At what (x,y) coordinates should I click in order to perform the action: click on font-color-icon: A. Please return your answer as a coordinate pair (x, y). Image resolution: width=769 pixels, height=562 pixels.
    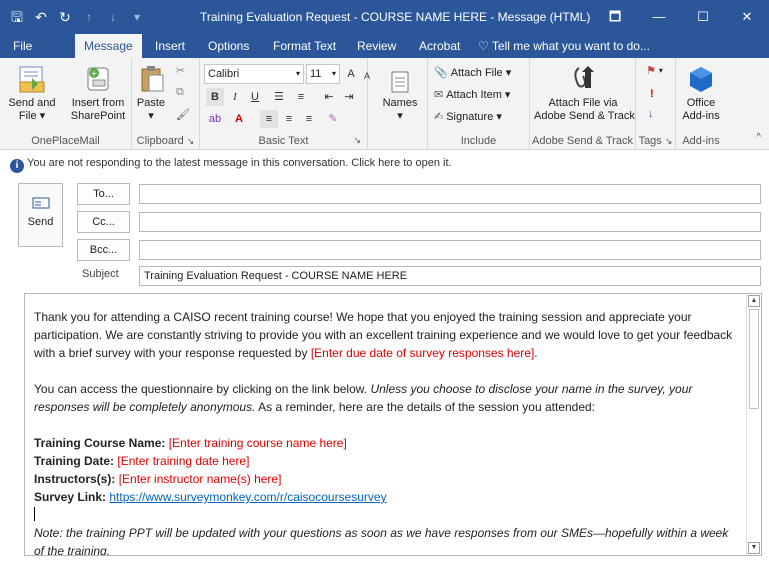
    Looking at the image, I should click on (239, 119).